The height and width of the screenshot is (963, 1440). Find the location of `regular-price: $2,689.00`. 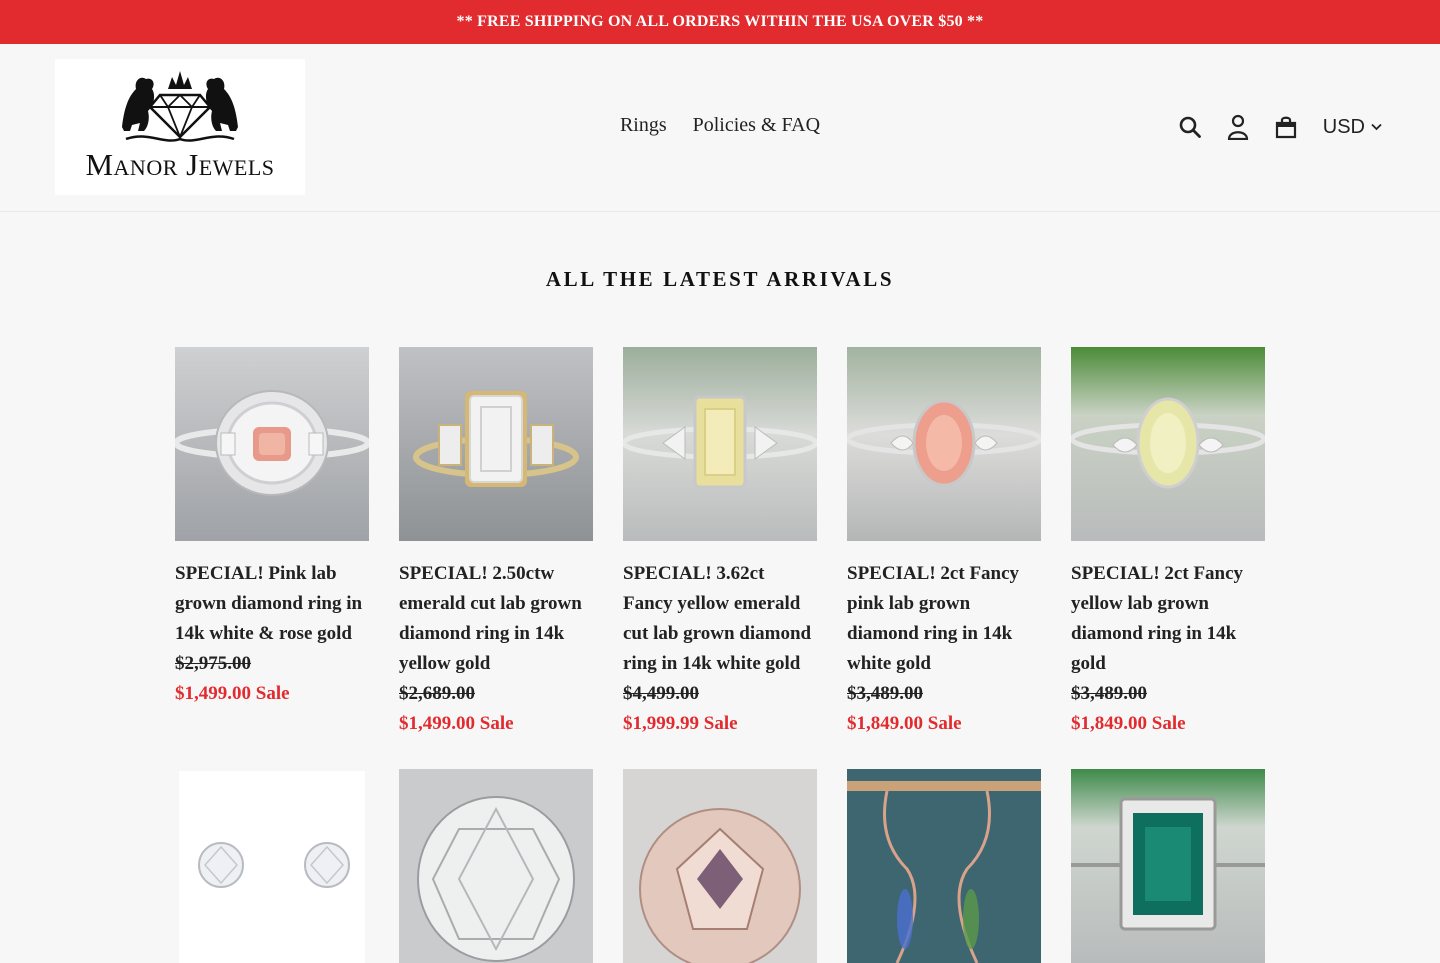

regular-price: $2,689.00 is located at coordinates (437, 693).